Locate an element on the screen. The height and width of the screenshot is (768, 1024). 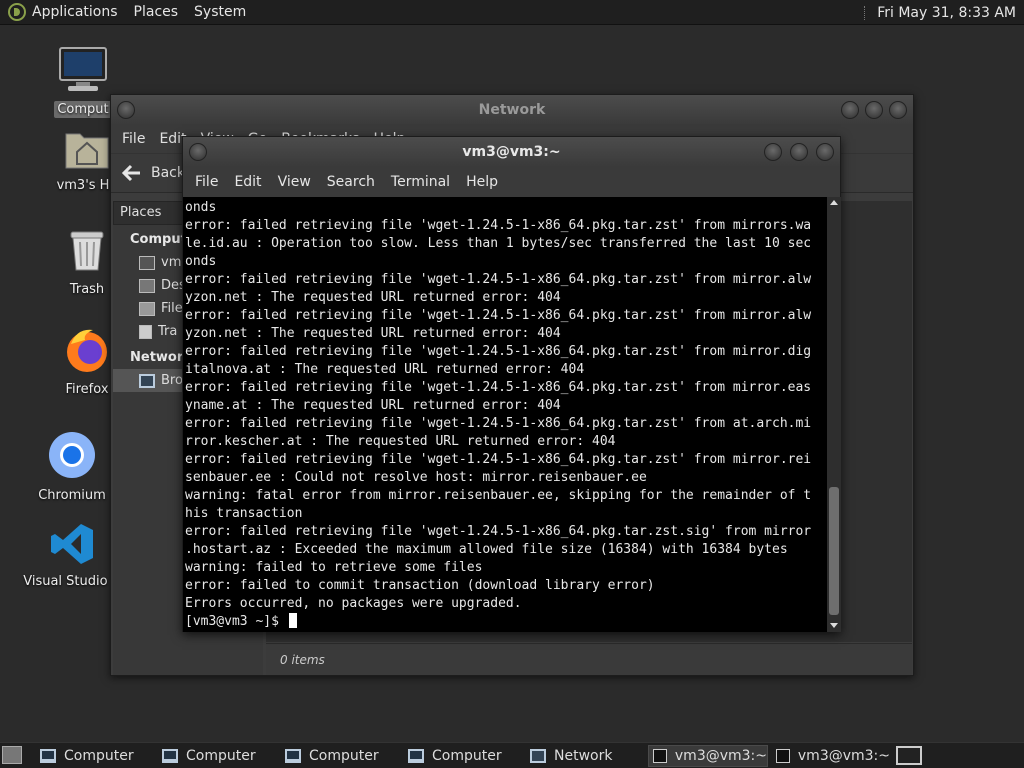
terminal-window-title: vm3@vm3:~ is located at coordinates (511, 152).